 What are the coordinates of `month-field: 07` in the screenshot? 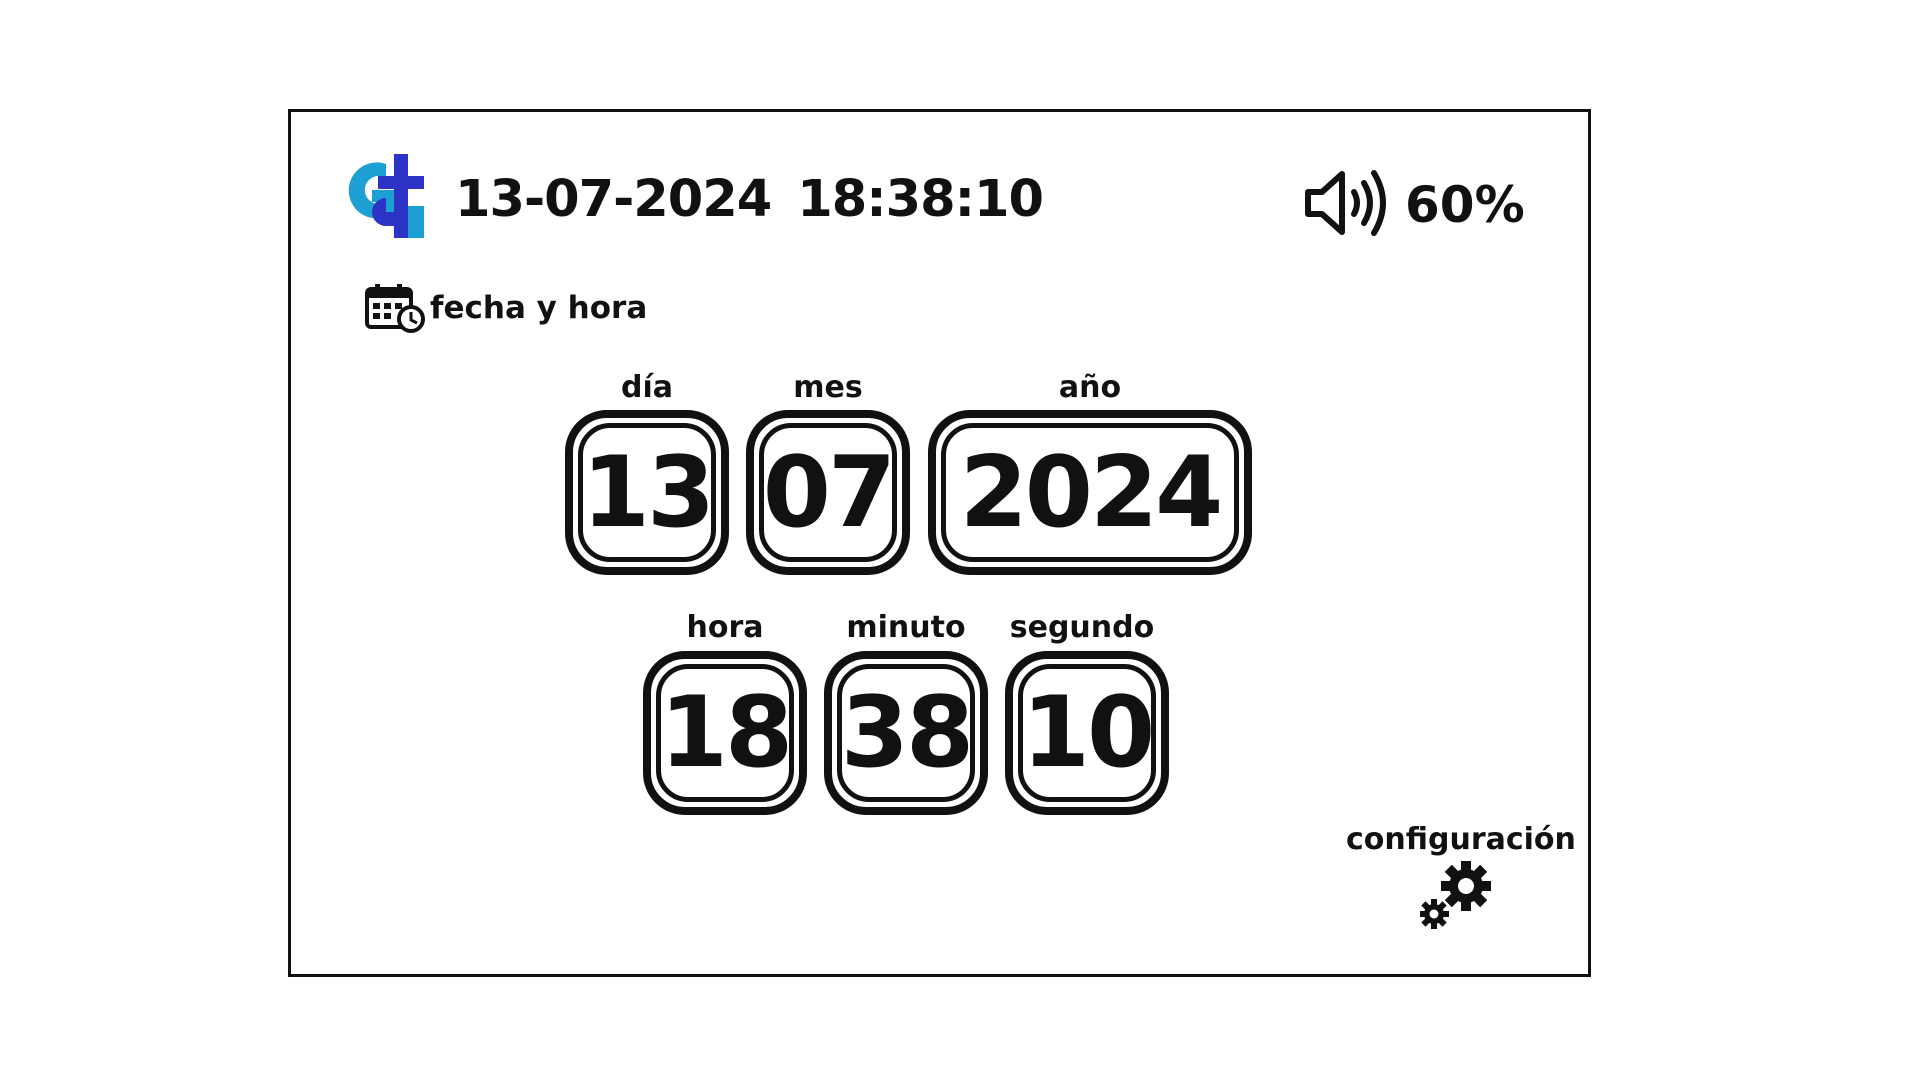 It's located at (828, 492).